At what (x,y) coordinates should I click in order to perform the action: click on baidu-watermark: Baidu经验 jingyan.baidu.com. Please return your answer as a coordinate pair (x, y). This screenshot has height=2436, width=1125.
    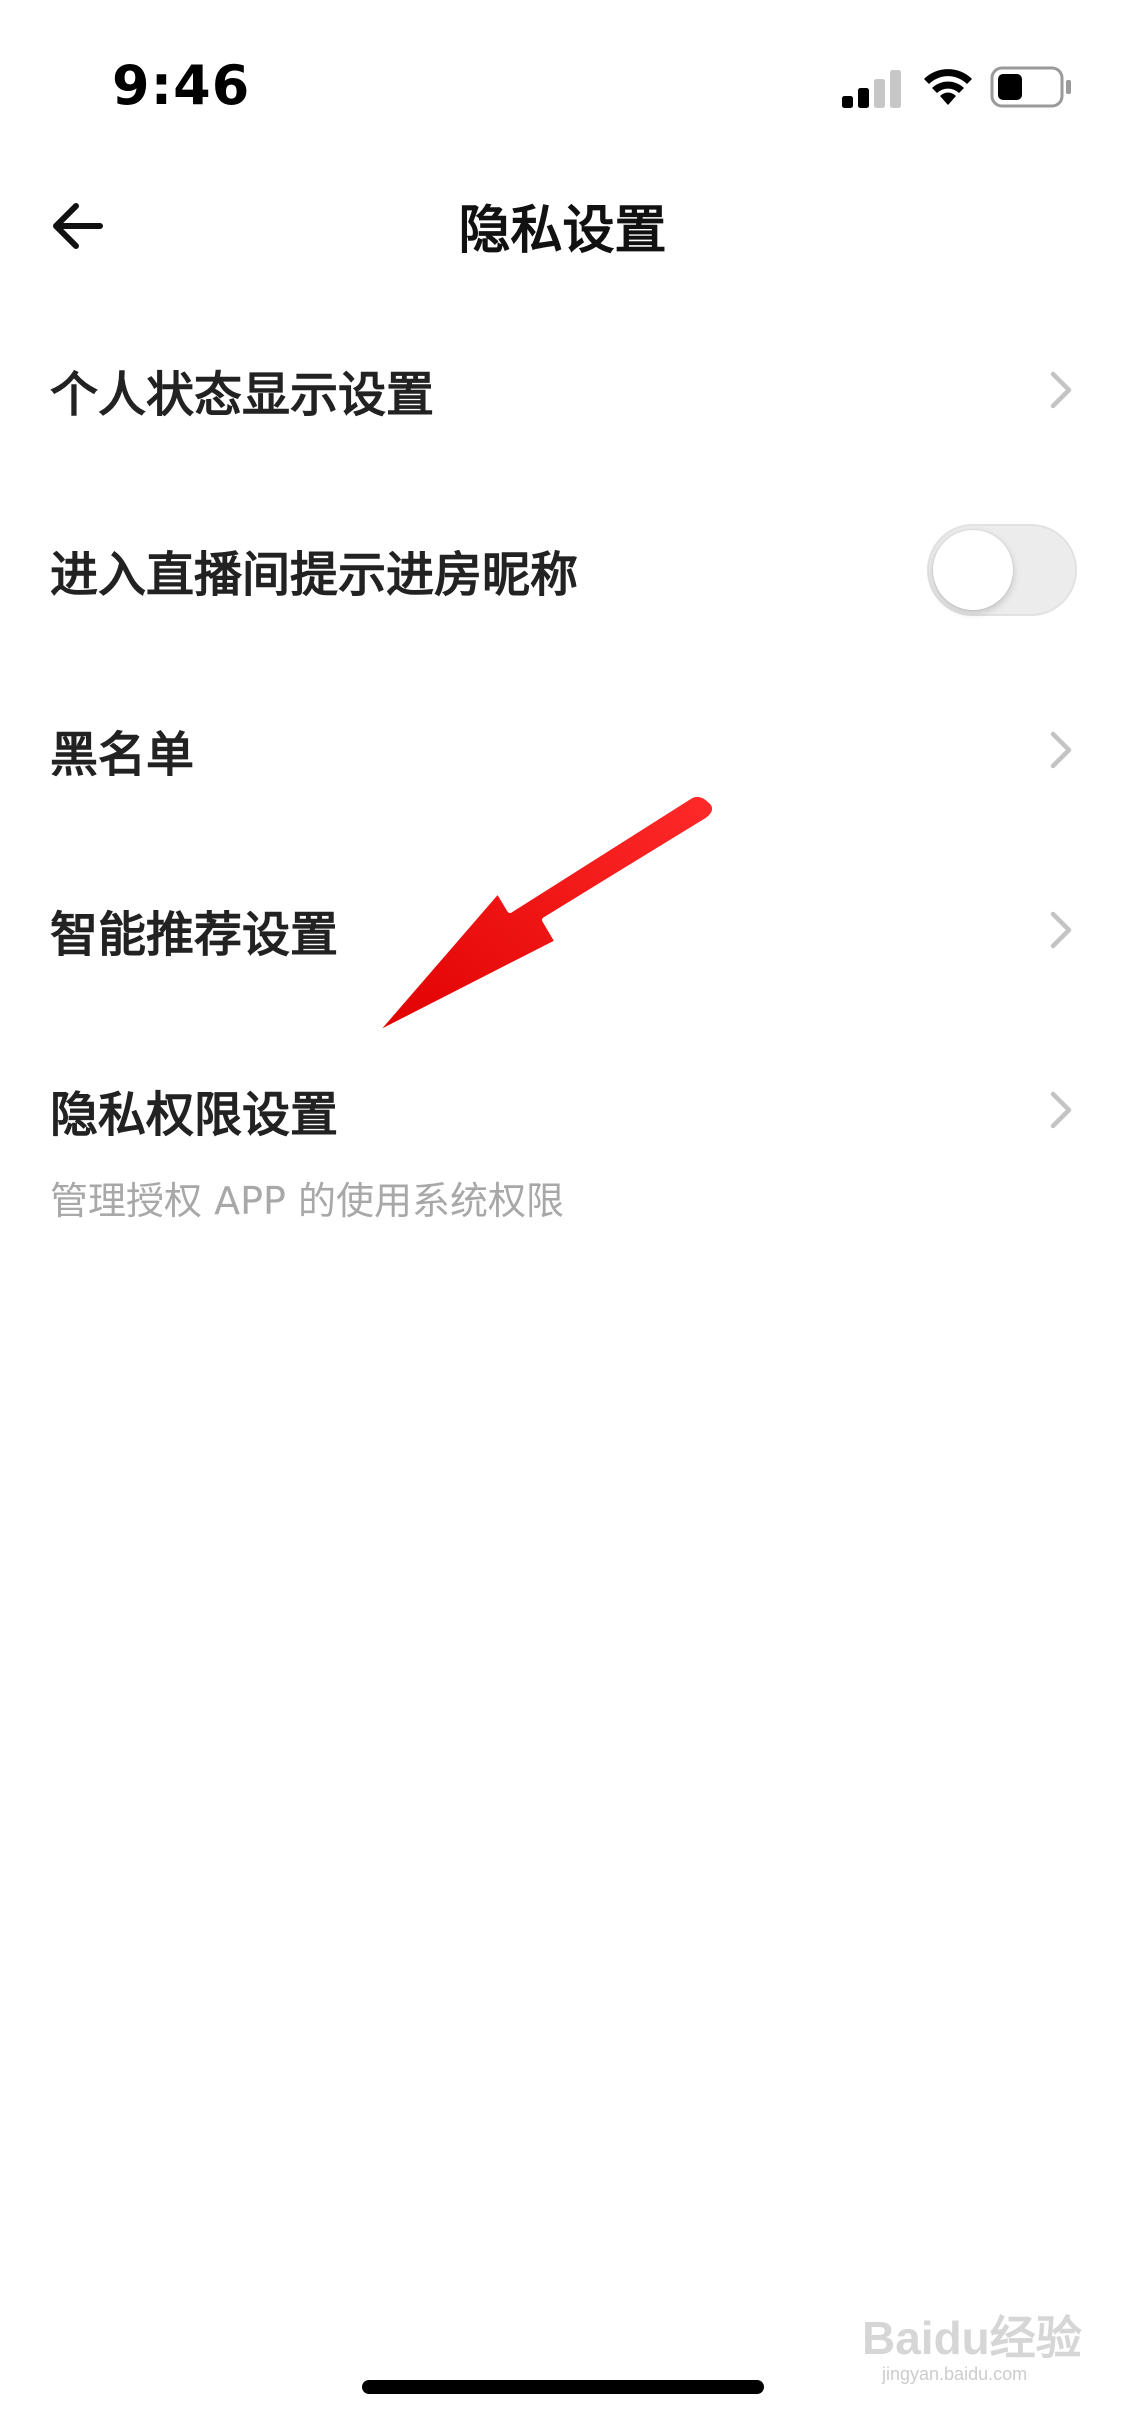
    Looking at the image, I should click on (972, 2343).